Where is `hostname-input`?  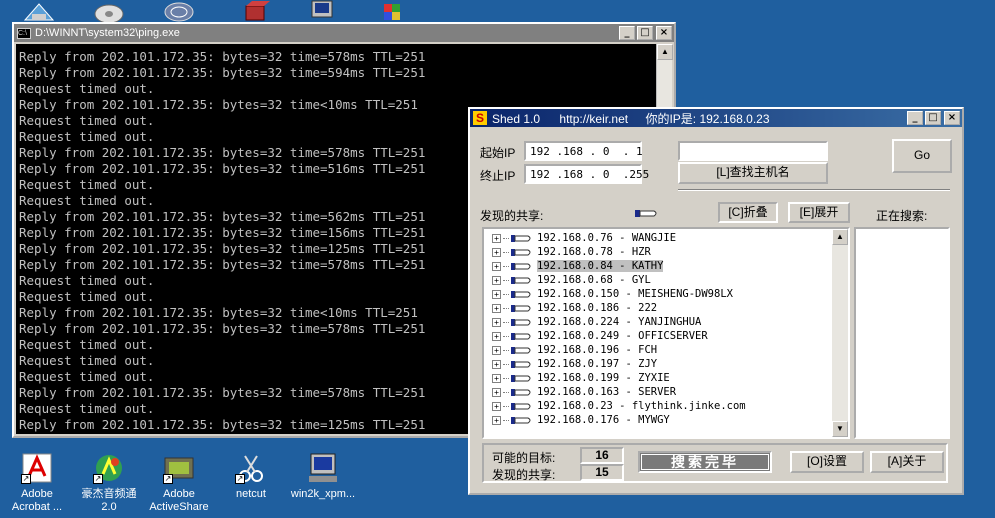 hostname-input is located at coordinates (753, 151).